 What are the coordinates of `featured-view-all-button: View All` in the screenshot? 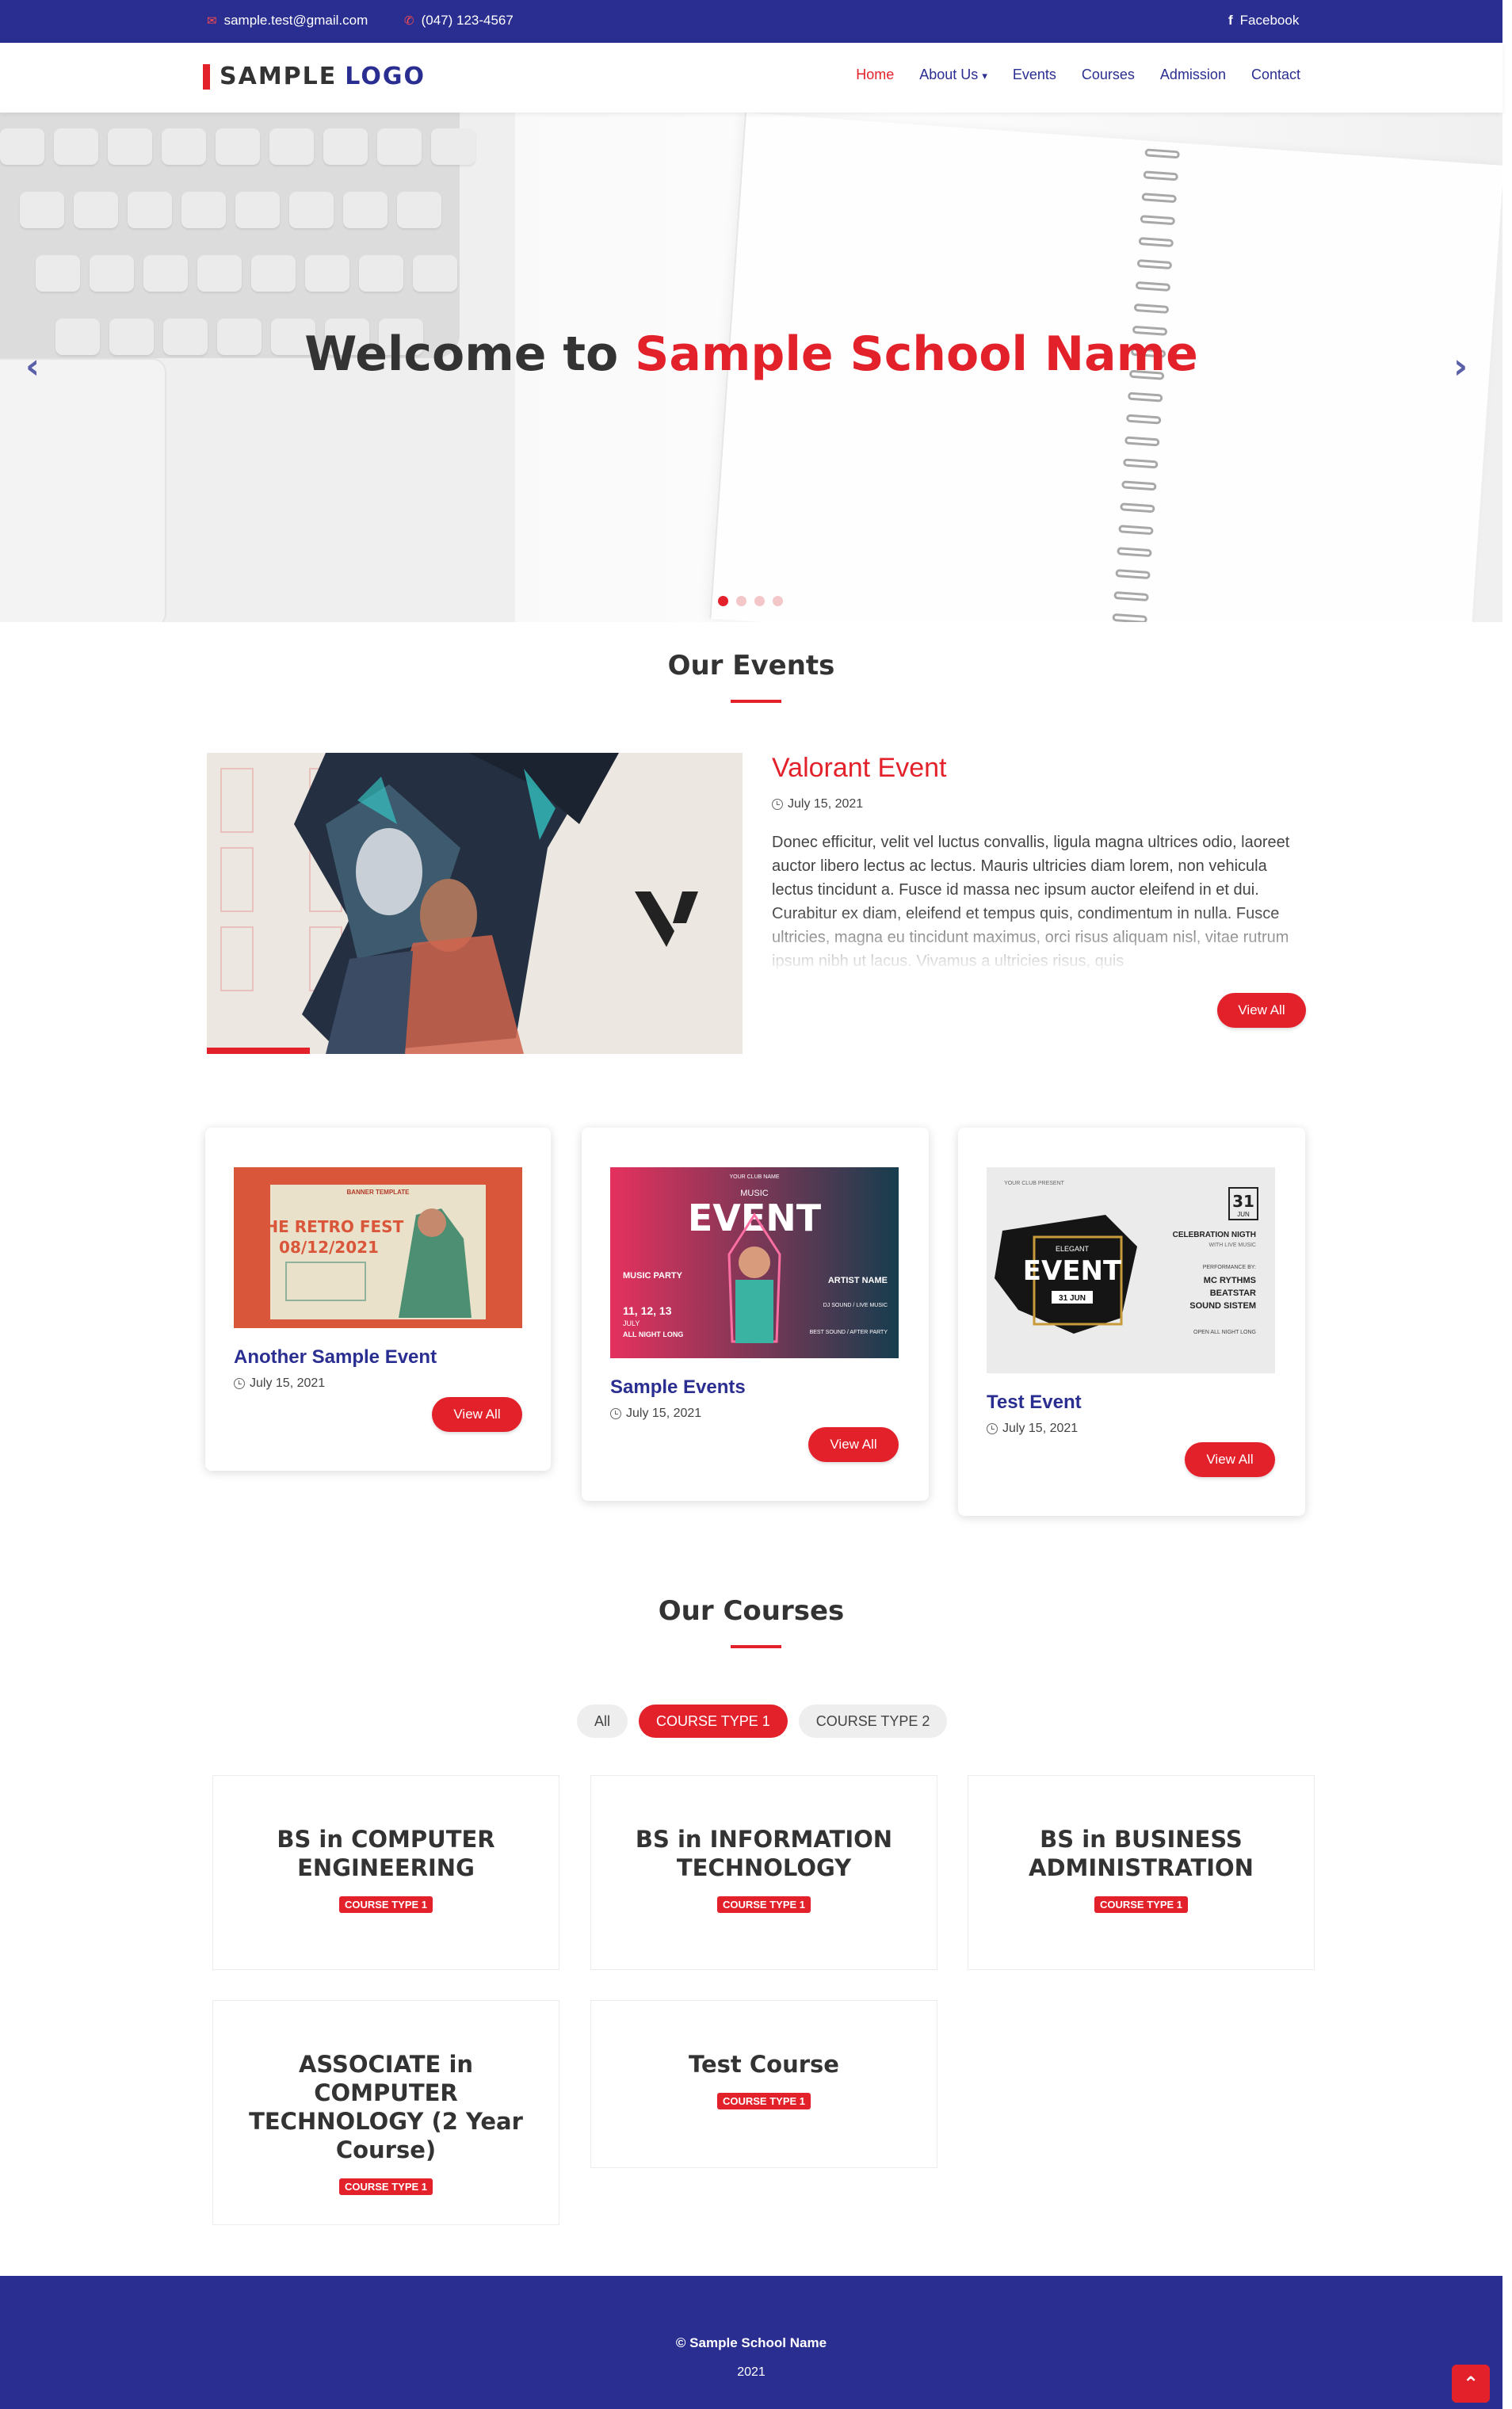 It's located at (1261, 1010).